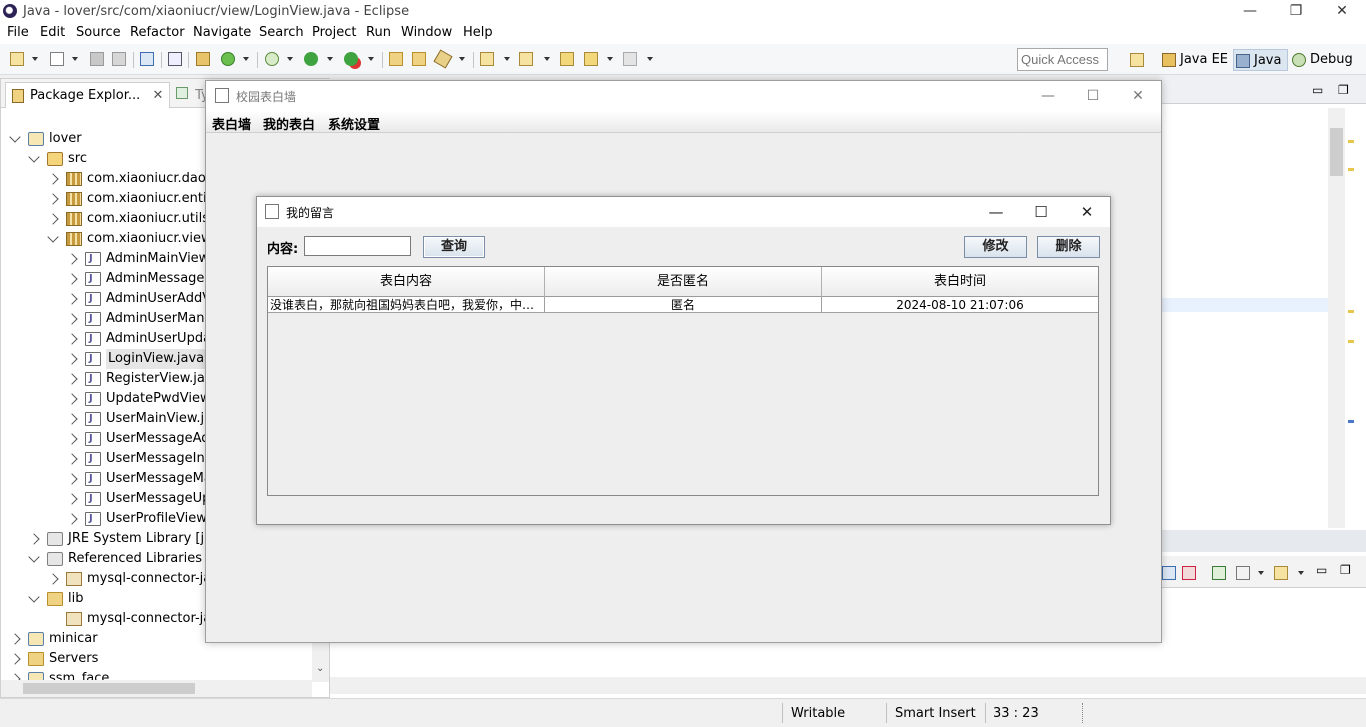 The height and width of the screenshot is (727, 1366). What do you see at coordinates (98, 32) in the screenshot?
I see `menu-source: Source` at bounding box center [98, 32].